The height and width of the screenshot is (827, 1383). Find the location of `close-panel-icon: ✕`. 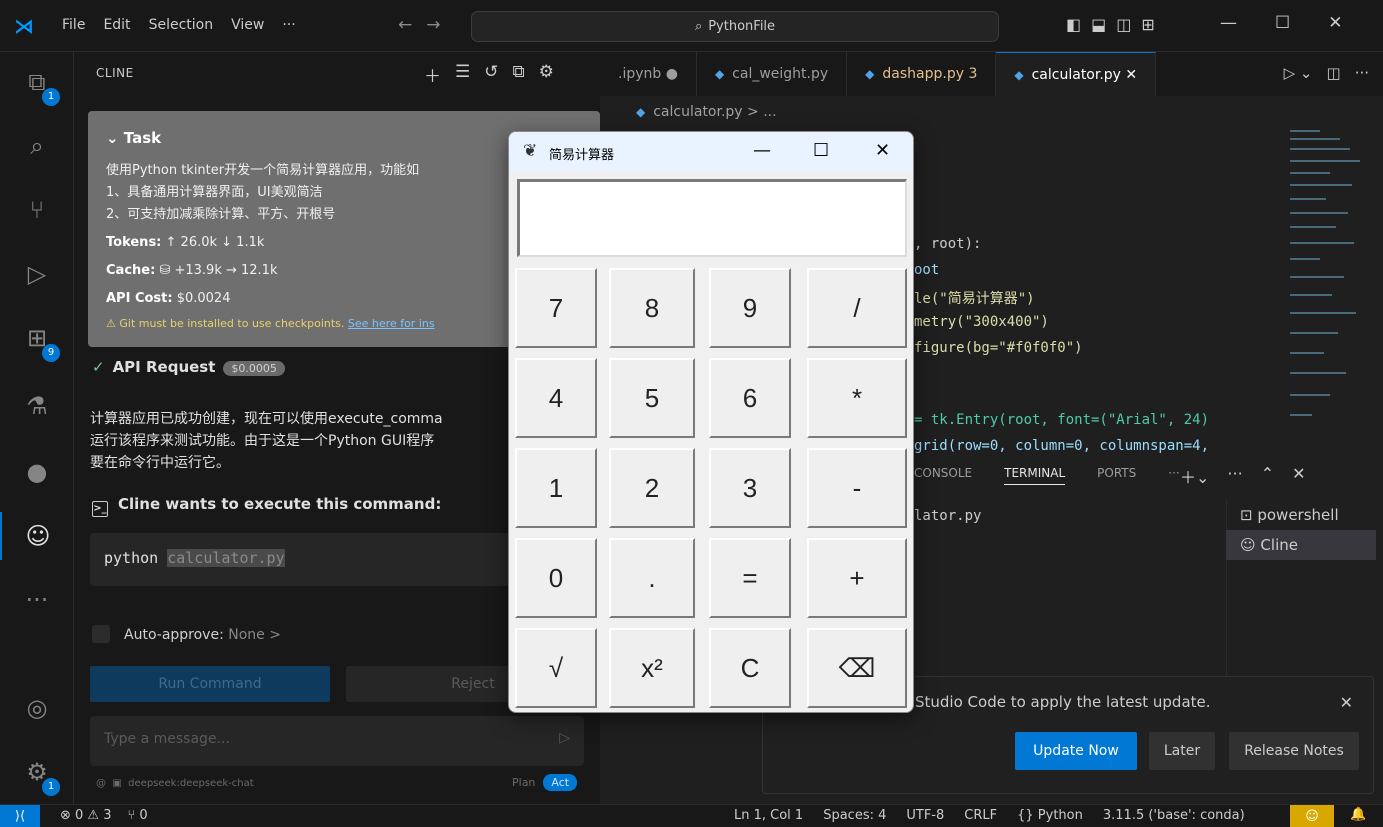

close-panel-icon: ✕ is located at coordinates (1298, 476).